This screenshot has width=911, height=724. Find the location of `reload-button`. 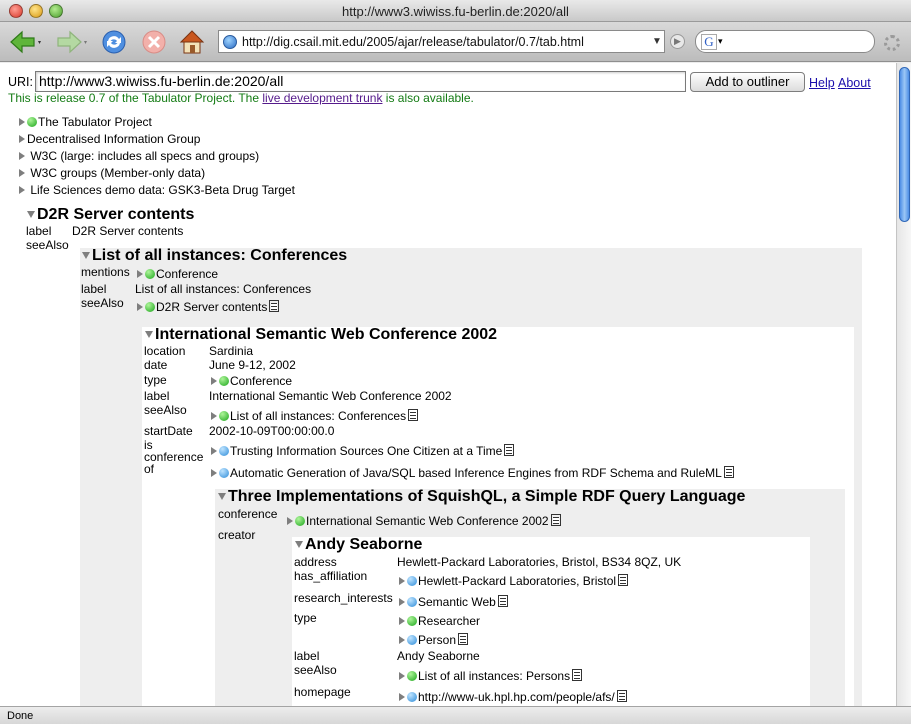

reload-button is located at coordinates (114, 42).